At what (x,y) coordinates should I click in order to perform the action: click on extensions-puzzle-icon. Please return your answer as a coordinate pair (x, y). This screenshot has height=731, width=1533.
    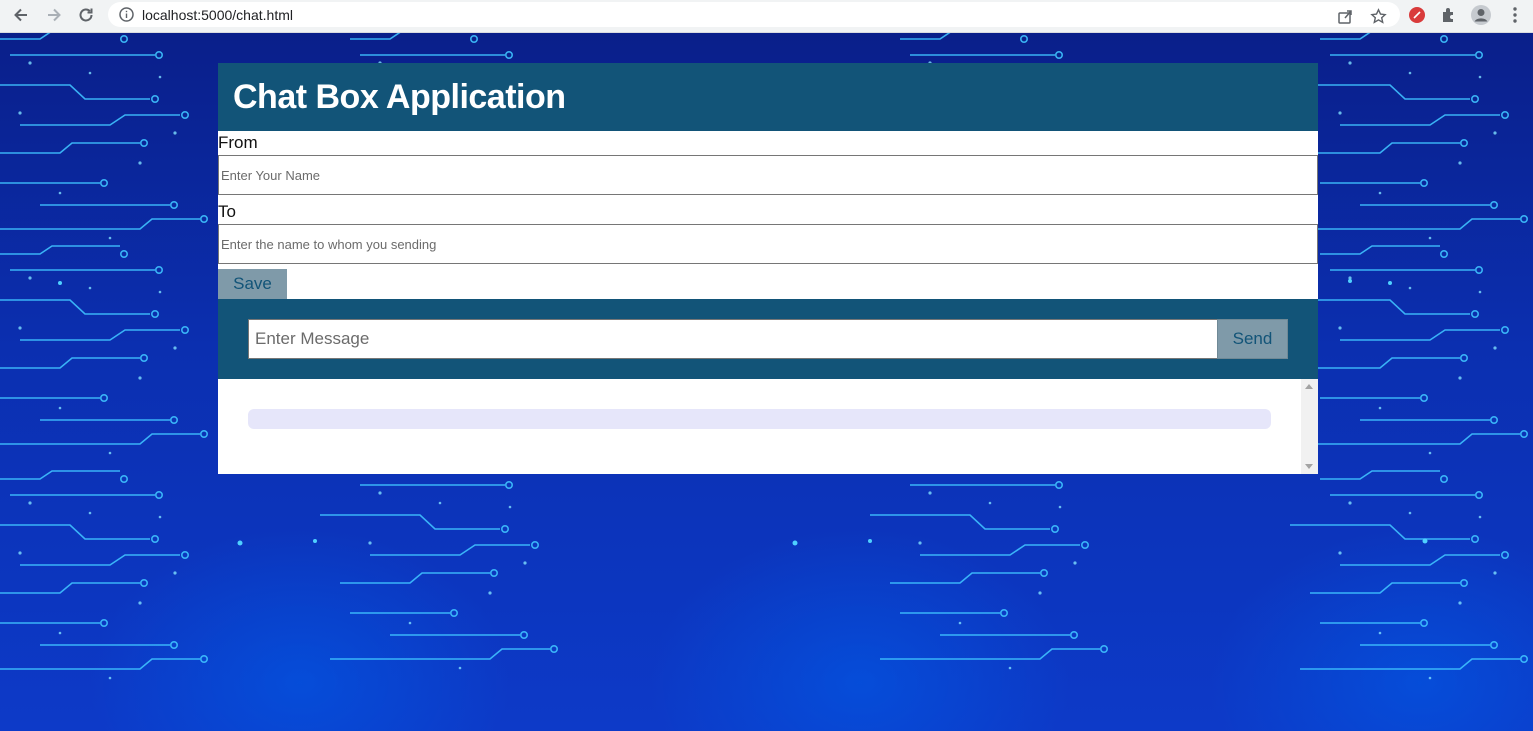
    Looking at the image, I should click on (1449, 15).